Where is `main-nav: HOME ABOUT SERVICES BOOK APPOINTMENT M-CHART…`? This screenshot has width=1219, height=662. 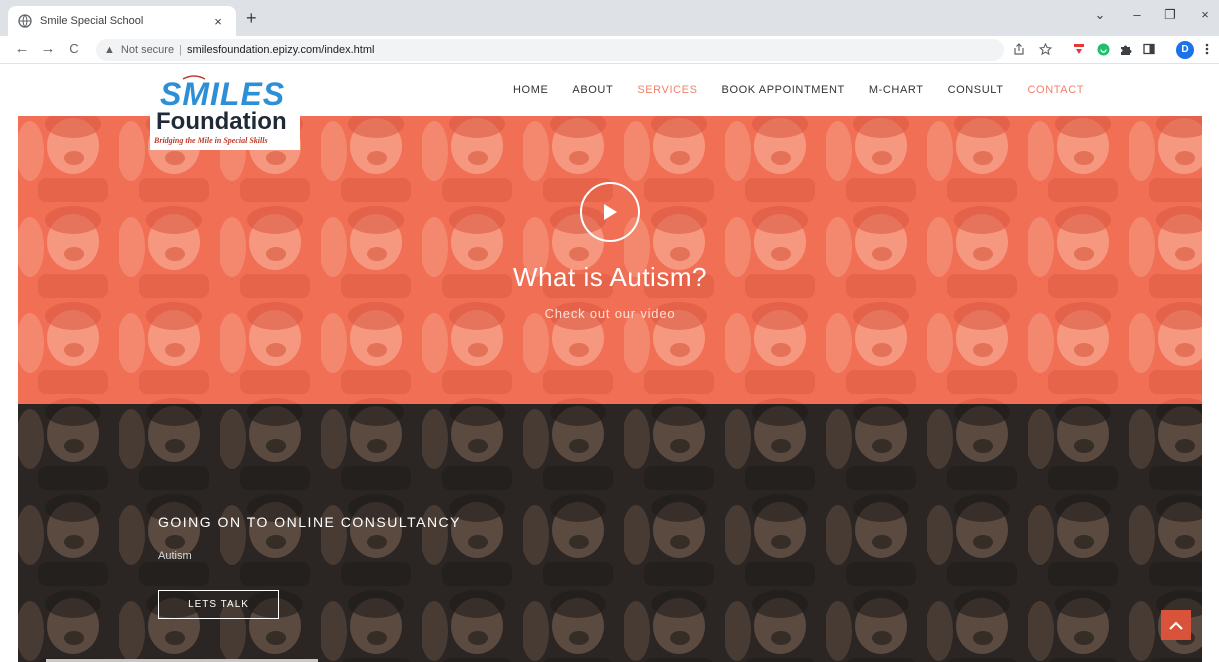 main-nav: HOME ABOUT SERVICES BOOK APPOINTMENT M-CHART… is located at coordinates (798, 90).